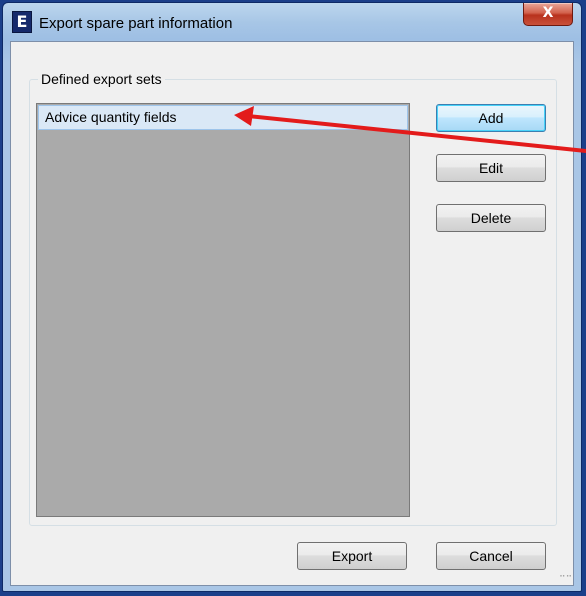  What do you see at coordinates (244, 116) in the screenshot?
I see `annotation-arrowhead` at bounding box center [244, 116].